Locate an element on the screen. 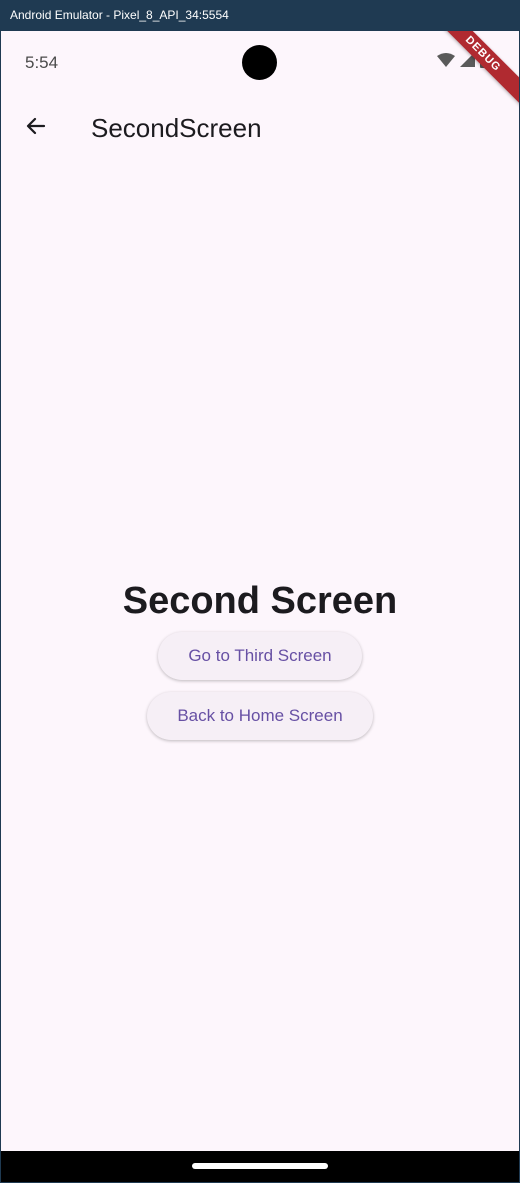 The width and height of the screenshot is (520, 1183). status-bar: 5:54 DEBUG is located at coordinates (260, 70).